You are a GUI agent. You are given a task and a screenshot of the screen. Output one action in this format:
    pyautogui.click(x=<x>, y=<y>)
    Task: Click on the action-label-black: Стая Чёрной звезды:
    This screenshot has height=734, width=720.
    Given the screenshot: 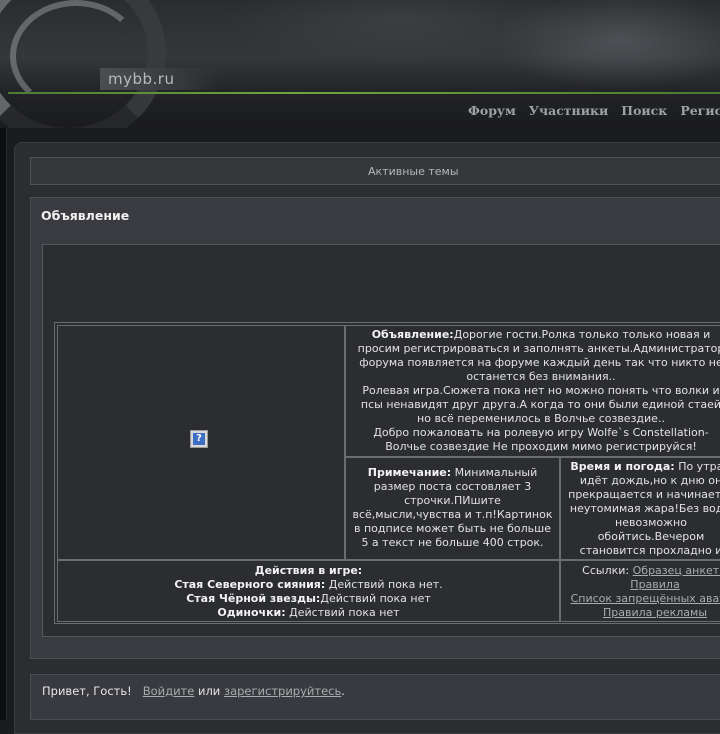 What is the action you would take?
    pyautogui.click(x=253, y=598)
    